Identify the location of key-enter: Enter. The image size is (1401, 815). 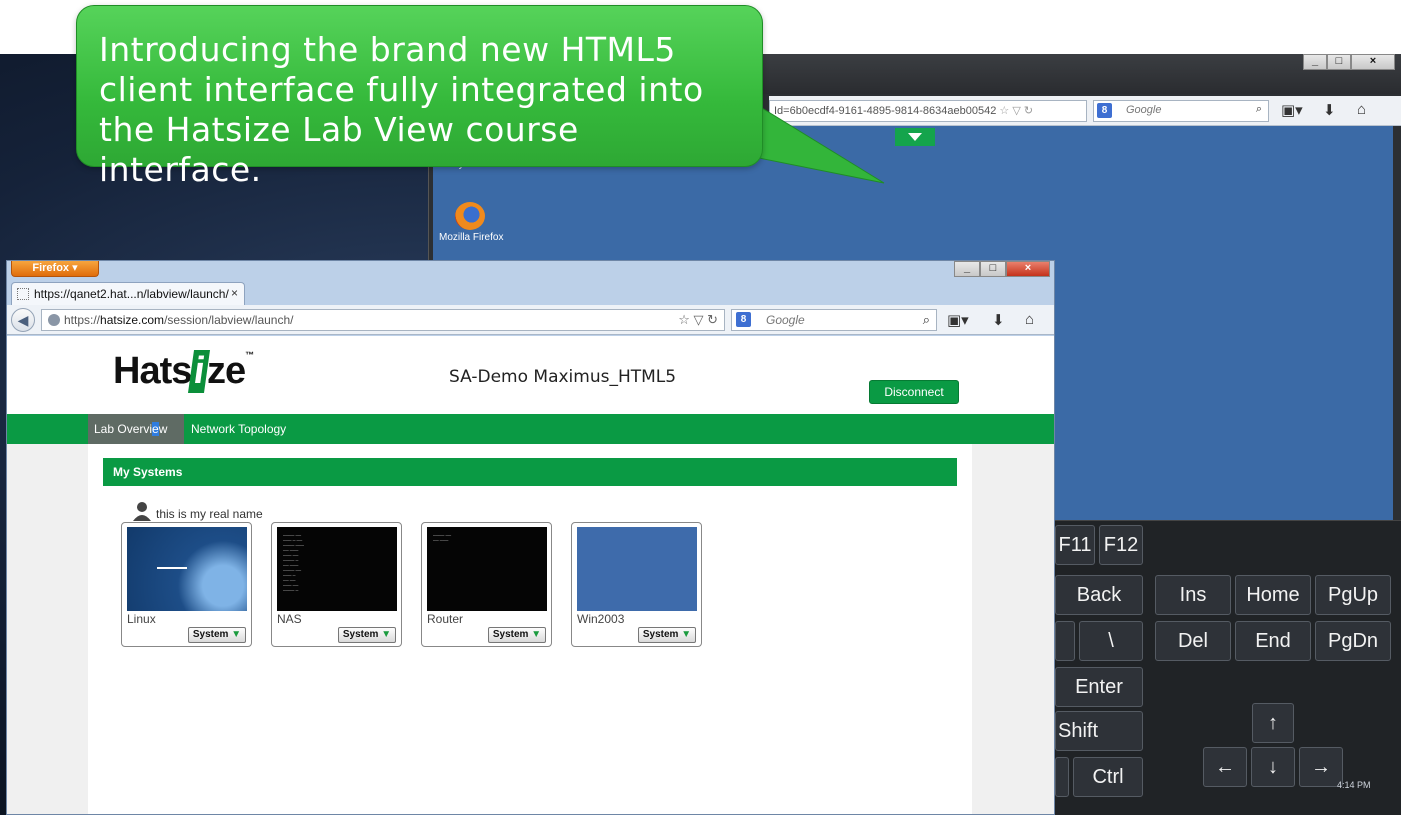
(1099, 687).